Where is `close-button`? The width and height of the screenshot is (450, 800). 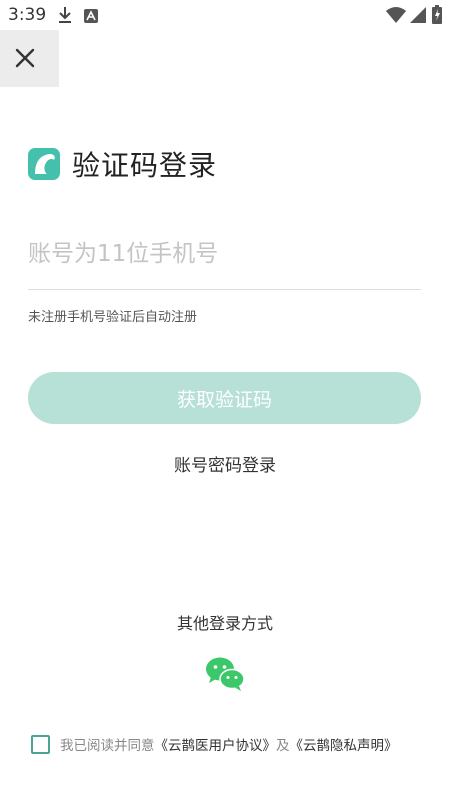
close-button is located at coordinates (29, 58).